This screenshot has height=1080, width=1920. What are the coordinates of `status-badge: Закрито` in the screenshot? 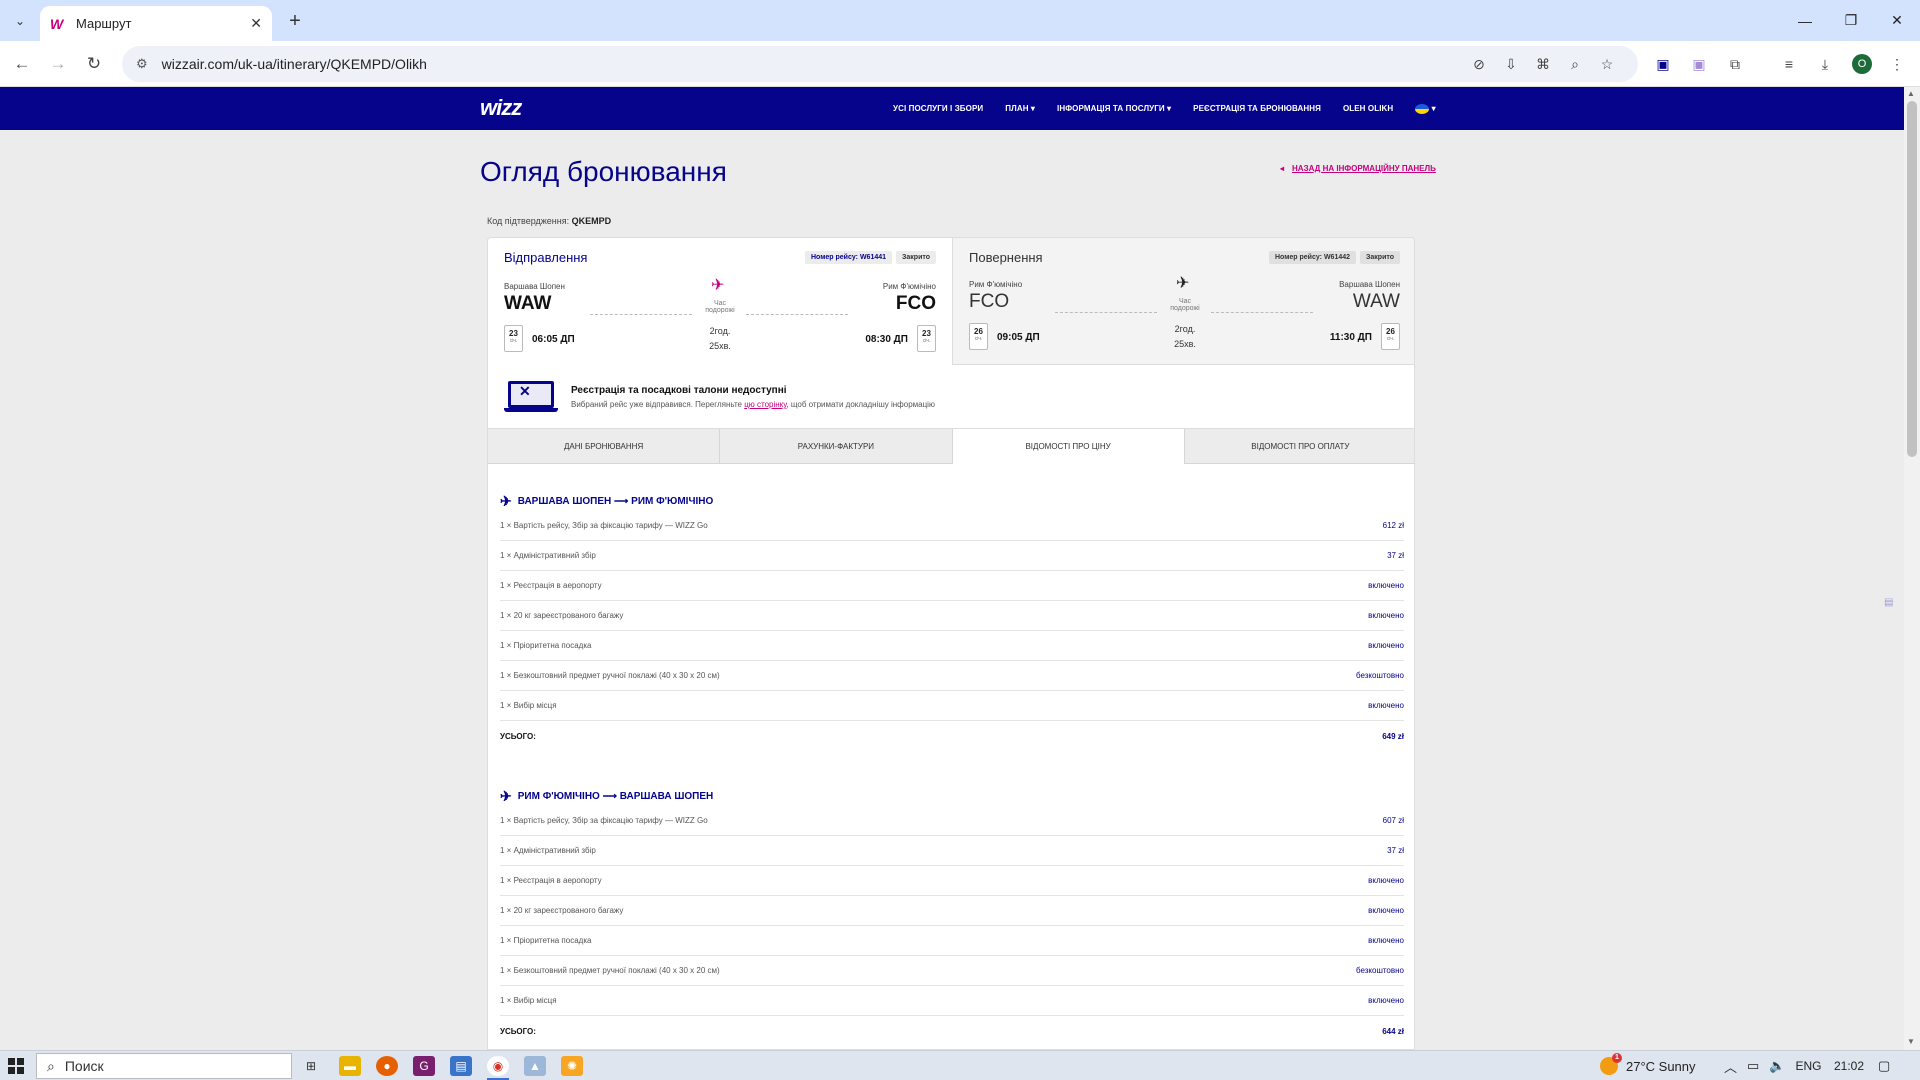 It's located at (916, 257).